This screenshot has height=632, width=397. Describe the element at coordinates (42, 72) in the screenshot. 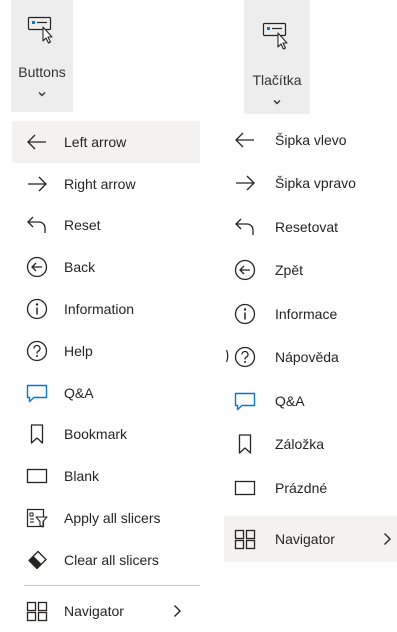

I see `buttons-ribbon-label: Buttons` at that location.